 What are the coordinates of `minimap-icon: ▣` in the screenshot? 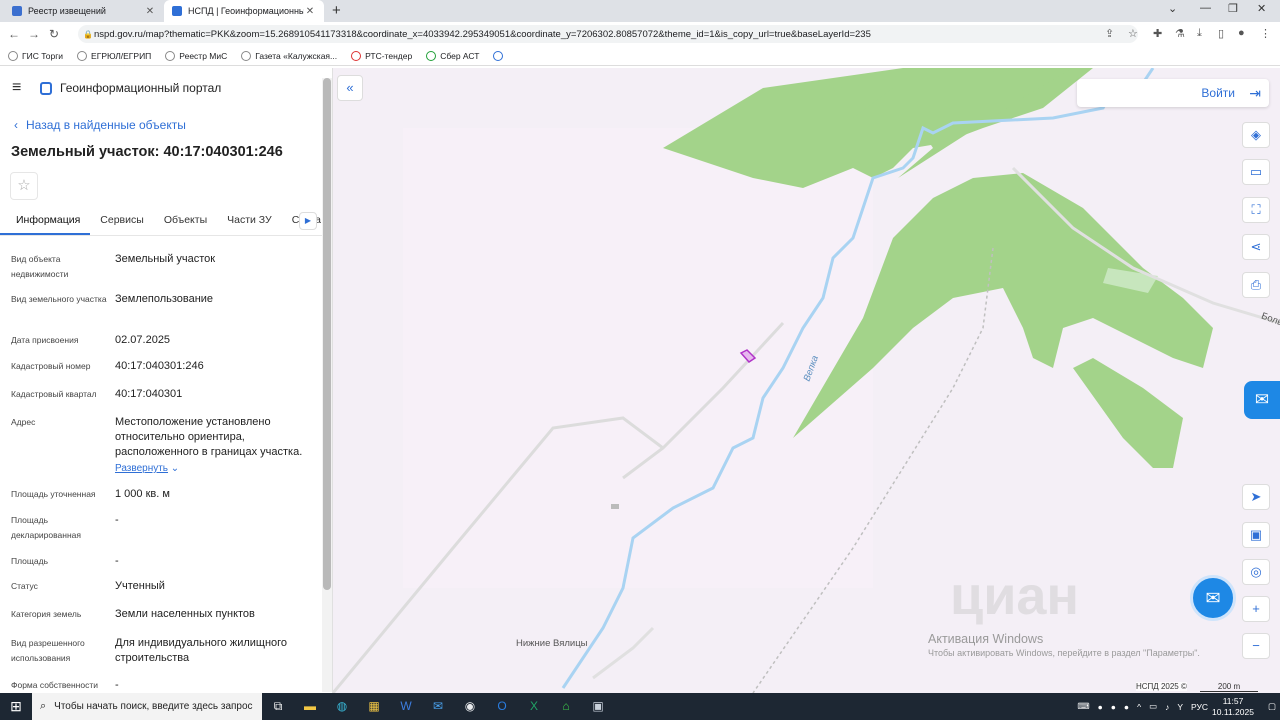 It's located at (1256, 535).